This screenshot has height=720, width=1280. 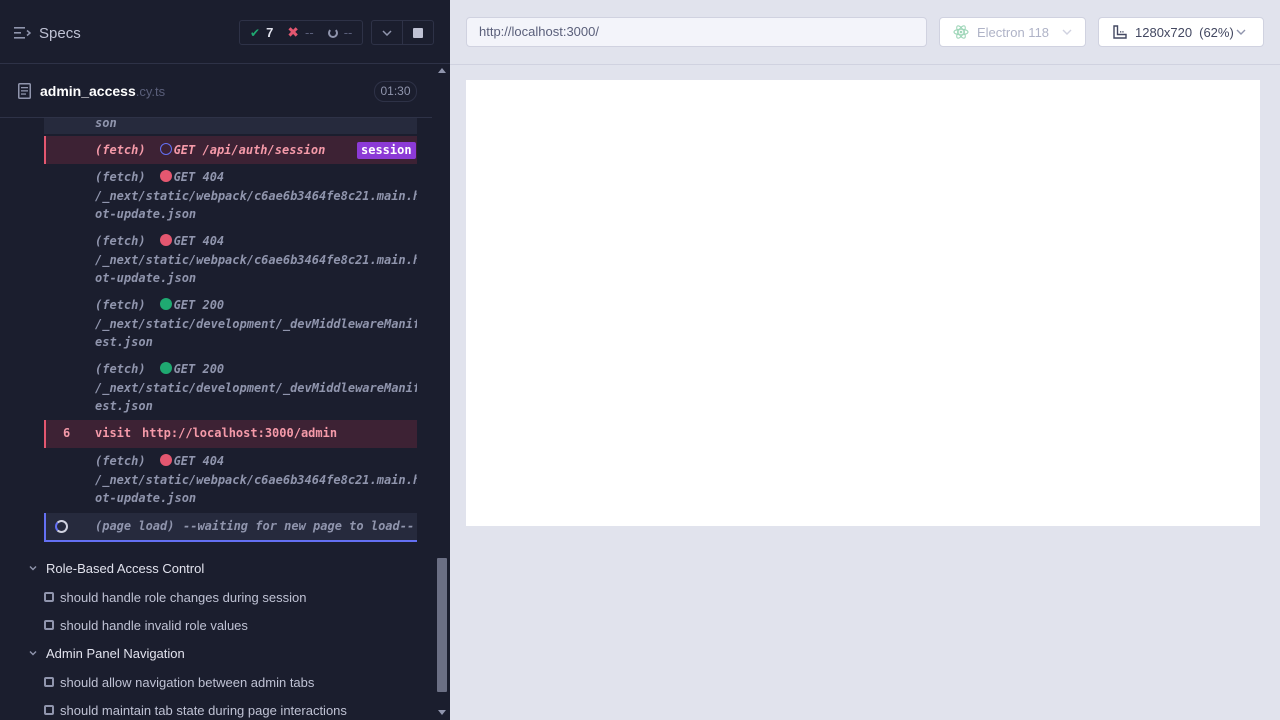 I want to click on command-row-visit: 6 visit http://localhost:3000/admin, so click(x=230, y=434).